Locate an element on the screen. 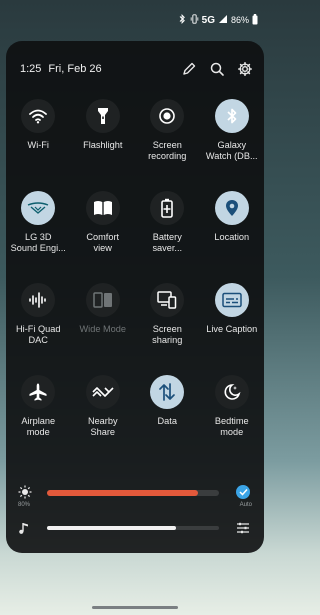 The height and width of the screenshot is (615, 320). auto-brightness-label: Auto is located at coordinates (245, 505).